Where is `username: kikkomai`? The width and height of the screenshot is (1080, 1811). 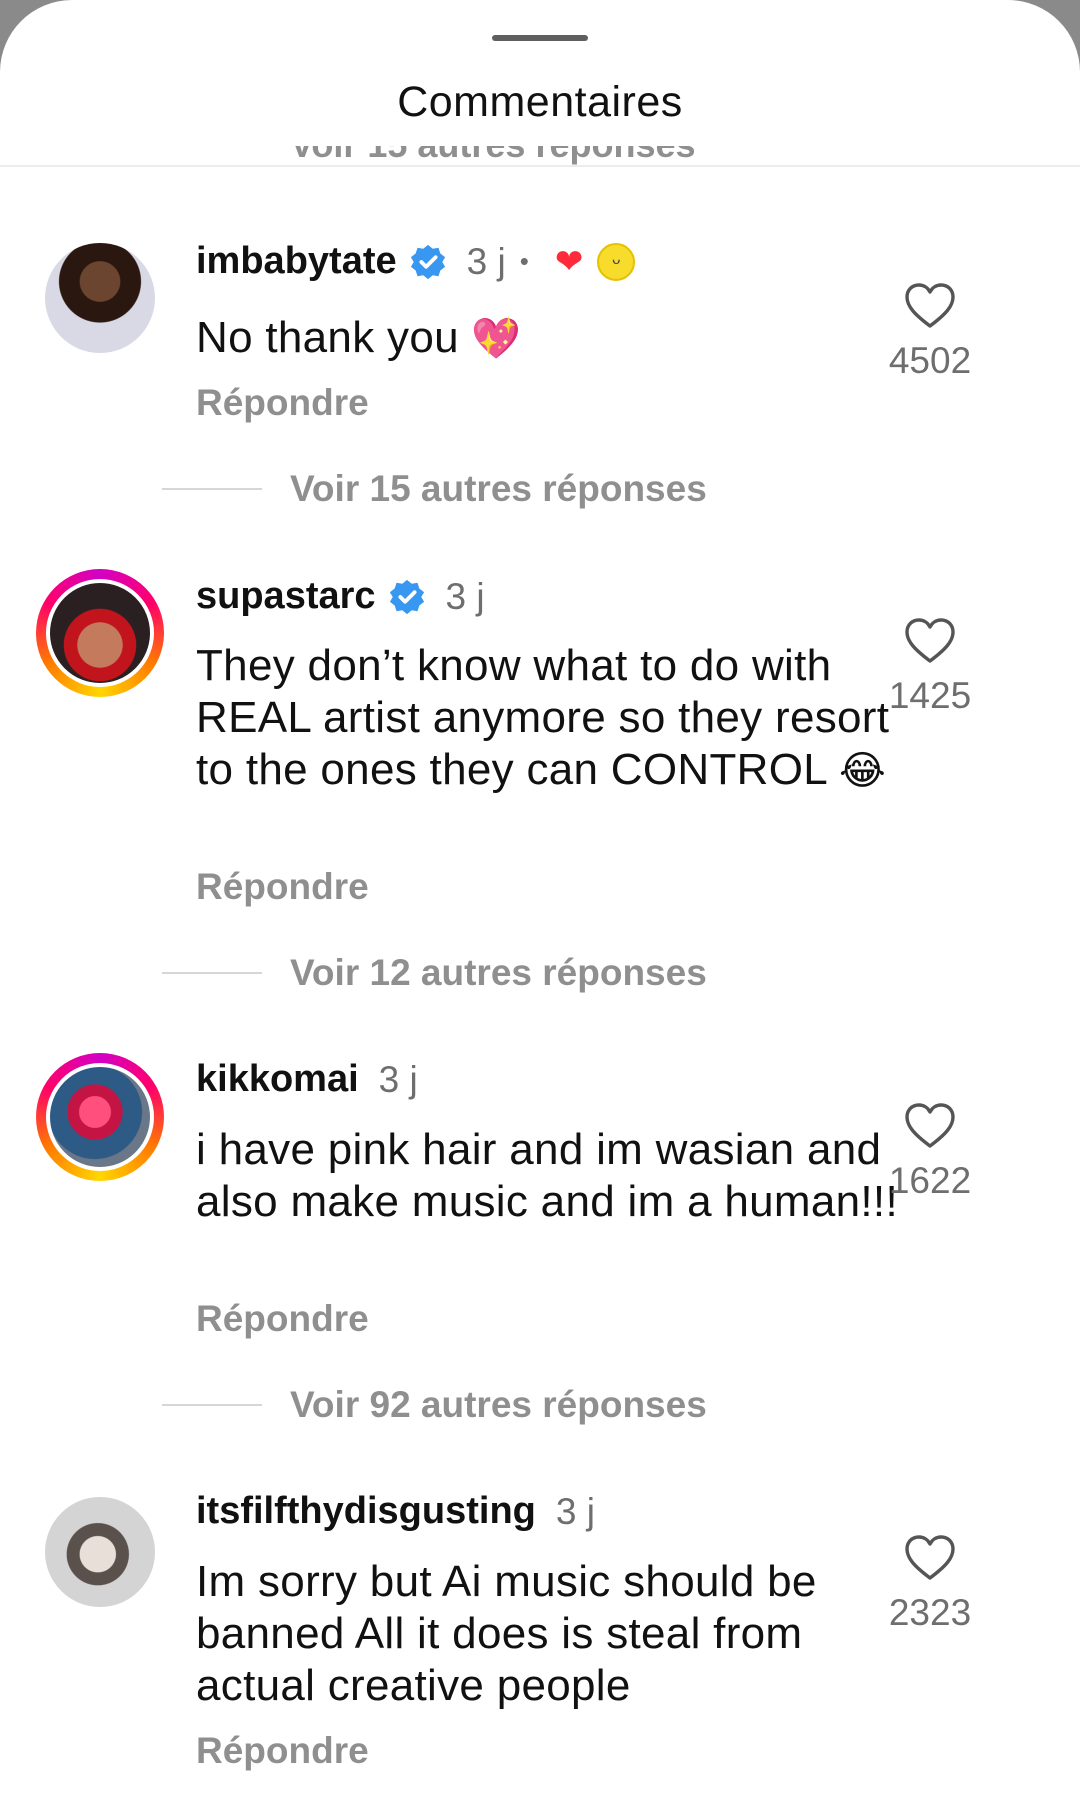 username: kikkomai is located at coordinates (277, 1079).